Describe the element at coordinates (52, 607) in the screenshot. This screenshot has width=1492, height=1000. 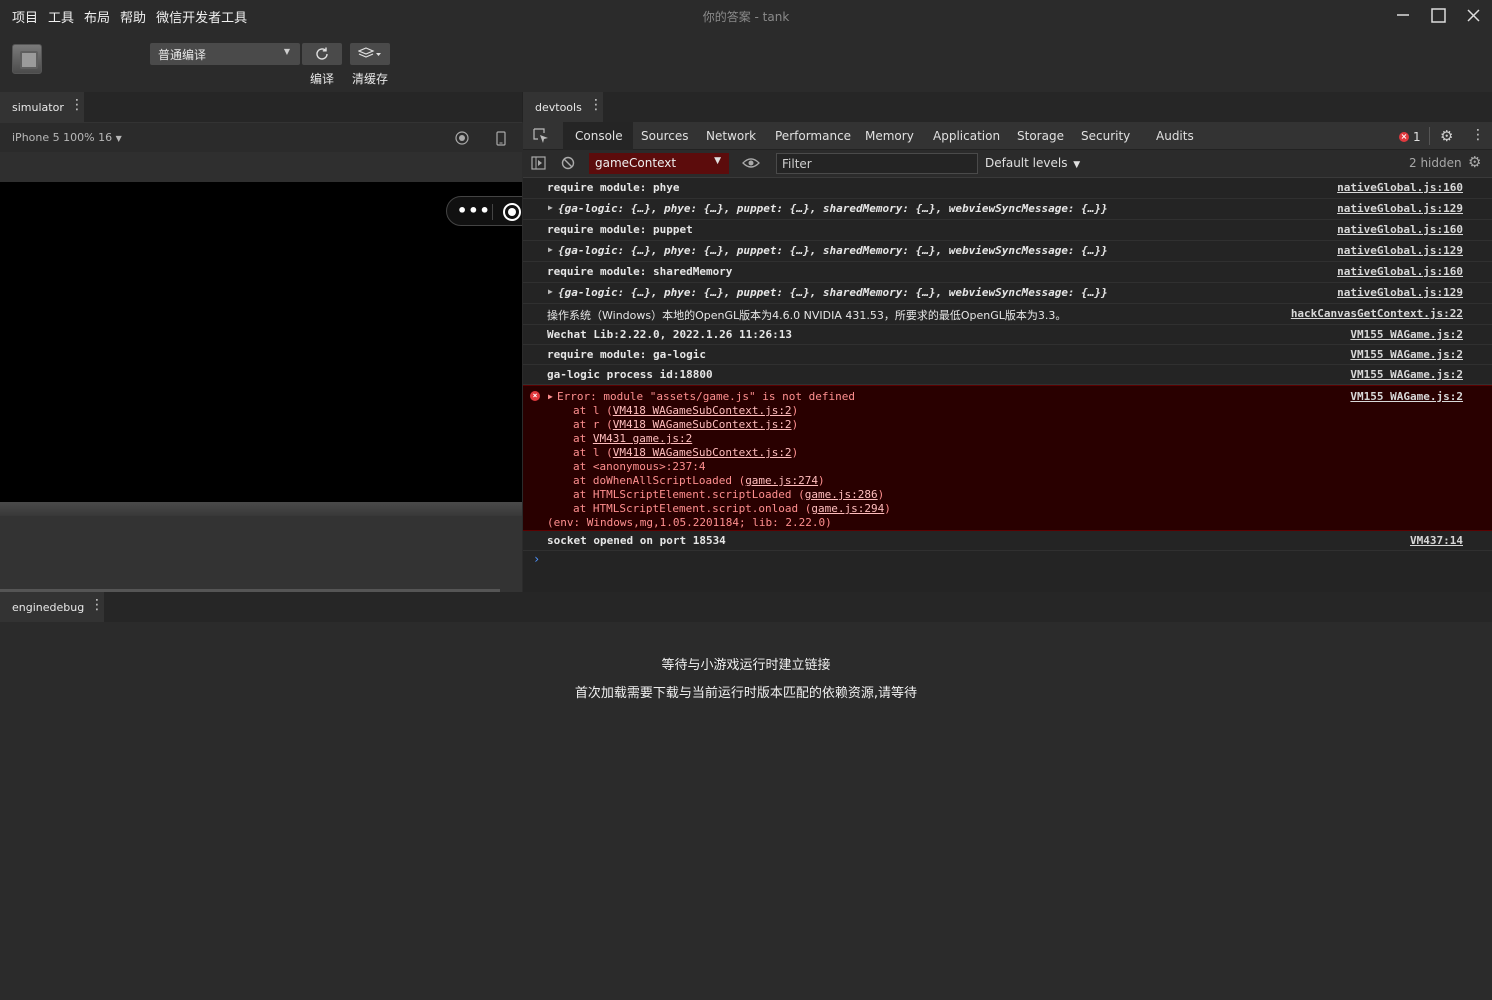
I see `enginedebug-tab: enginedebug` at that location.